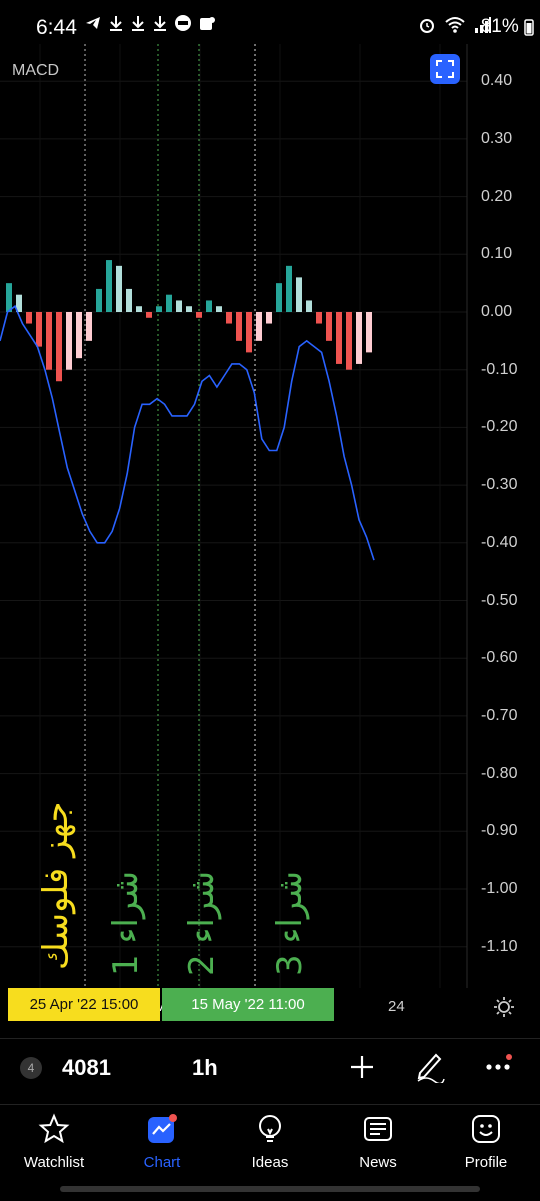 Image resolution: width=540 pixels, height=1201 pixels. Describe the element at coordinates (499, 773) in the screenshot. I see `price-tick-label: -0.80` at that location.